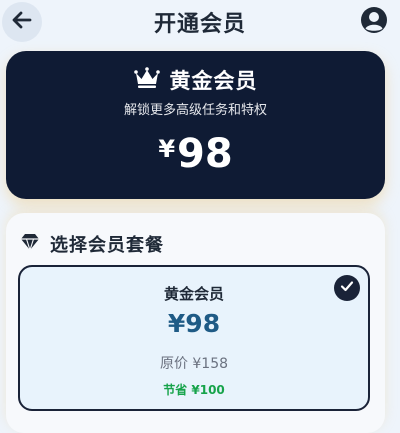  I want to click on profile-button, so click(374, 20).